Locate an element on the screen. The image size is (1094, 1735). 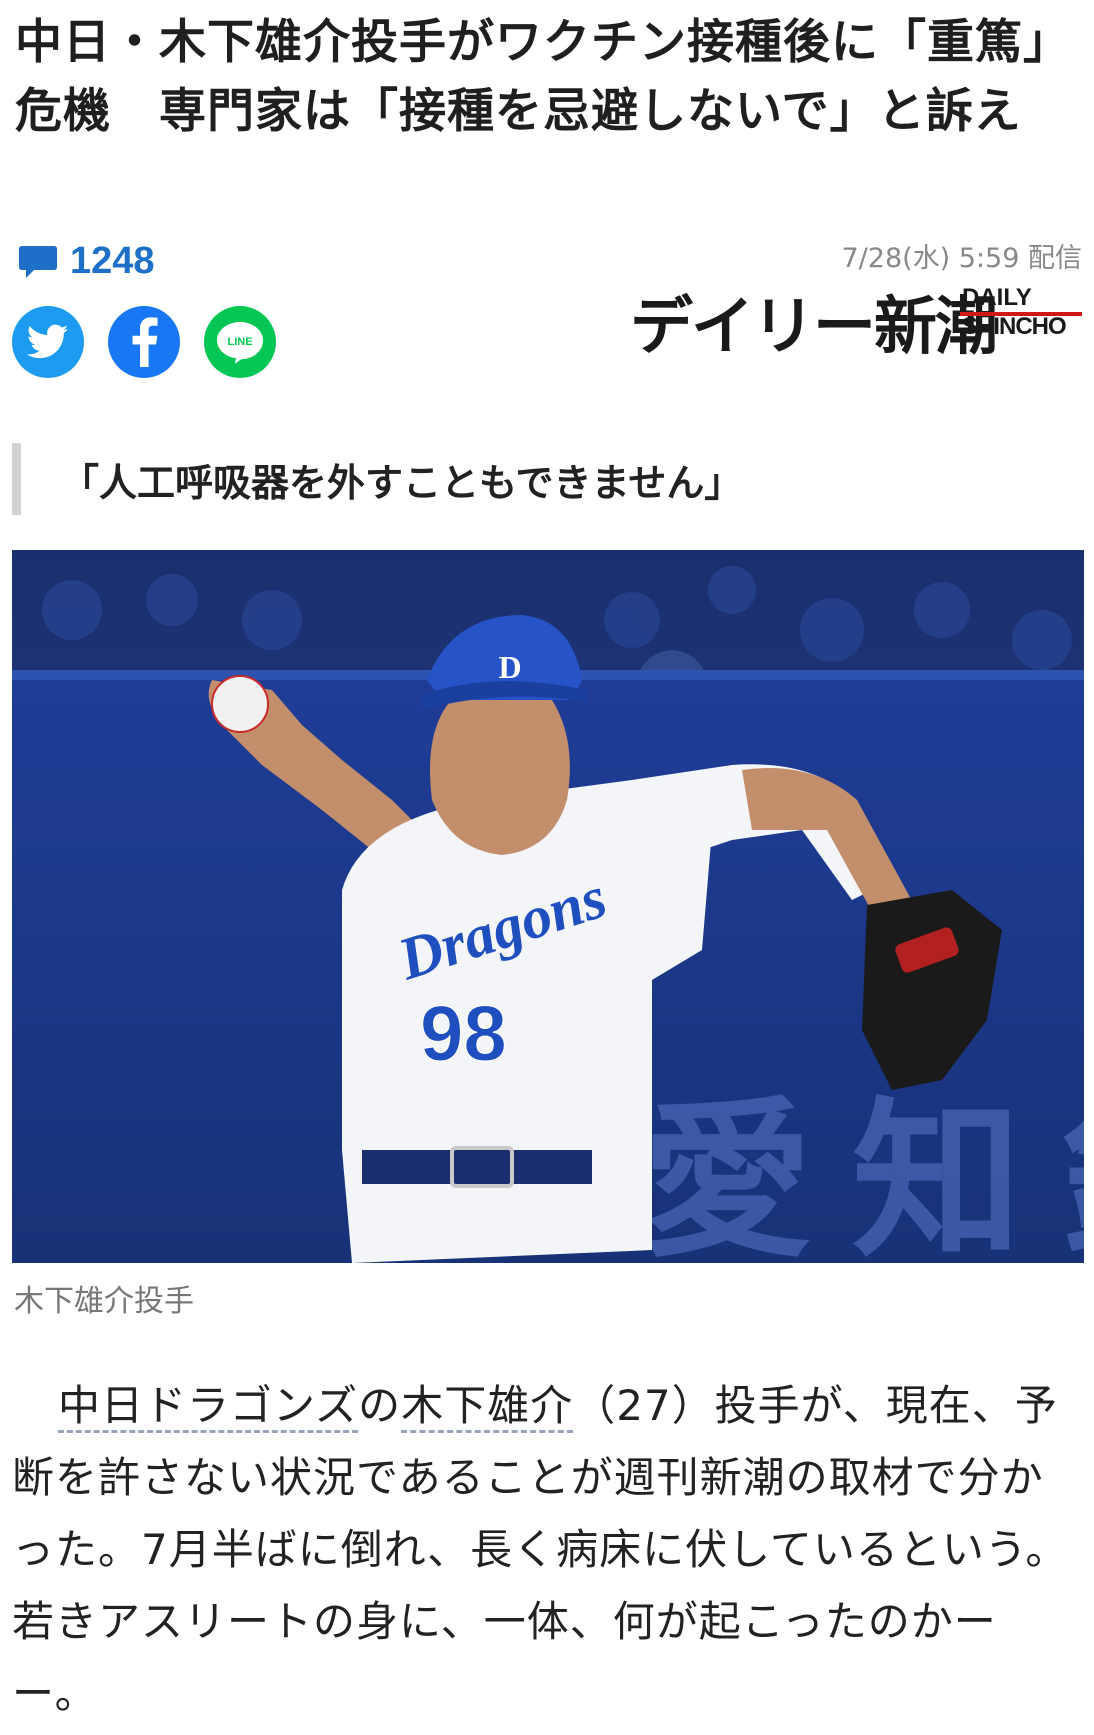
share-buttons: LINE is located at coordinates (144, 342).